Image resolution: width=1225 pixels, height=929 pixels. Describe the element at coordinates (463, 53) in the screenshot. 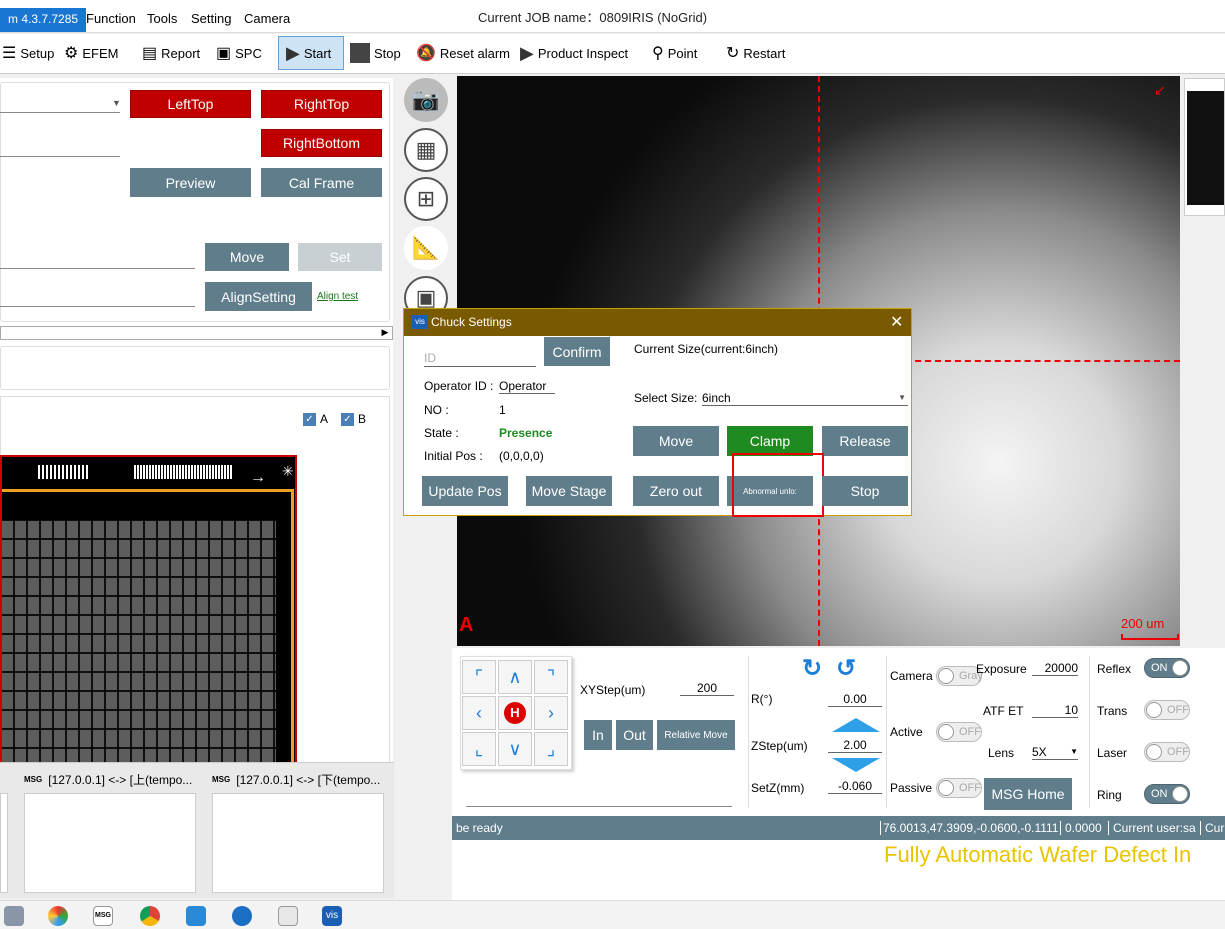

I see `reset-alarm-button: 🔕 Reset alarm` at that location.